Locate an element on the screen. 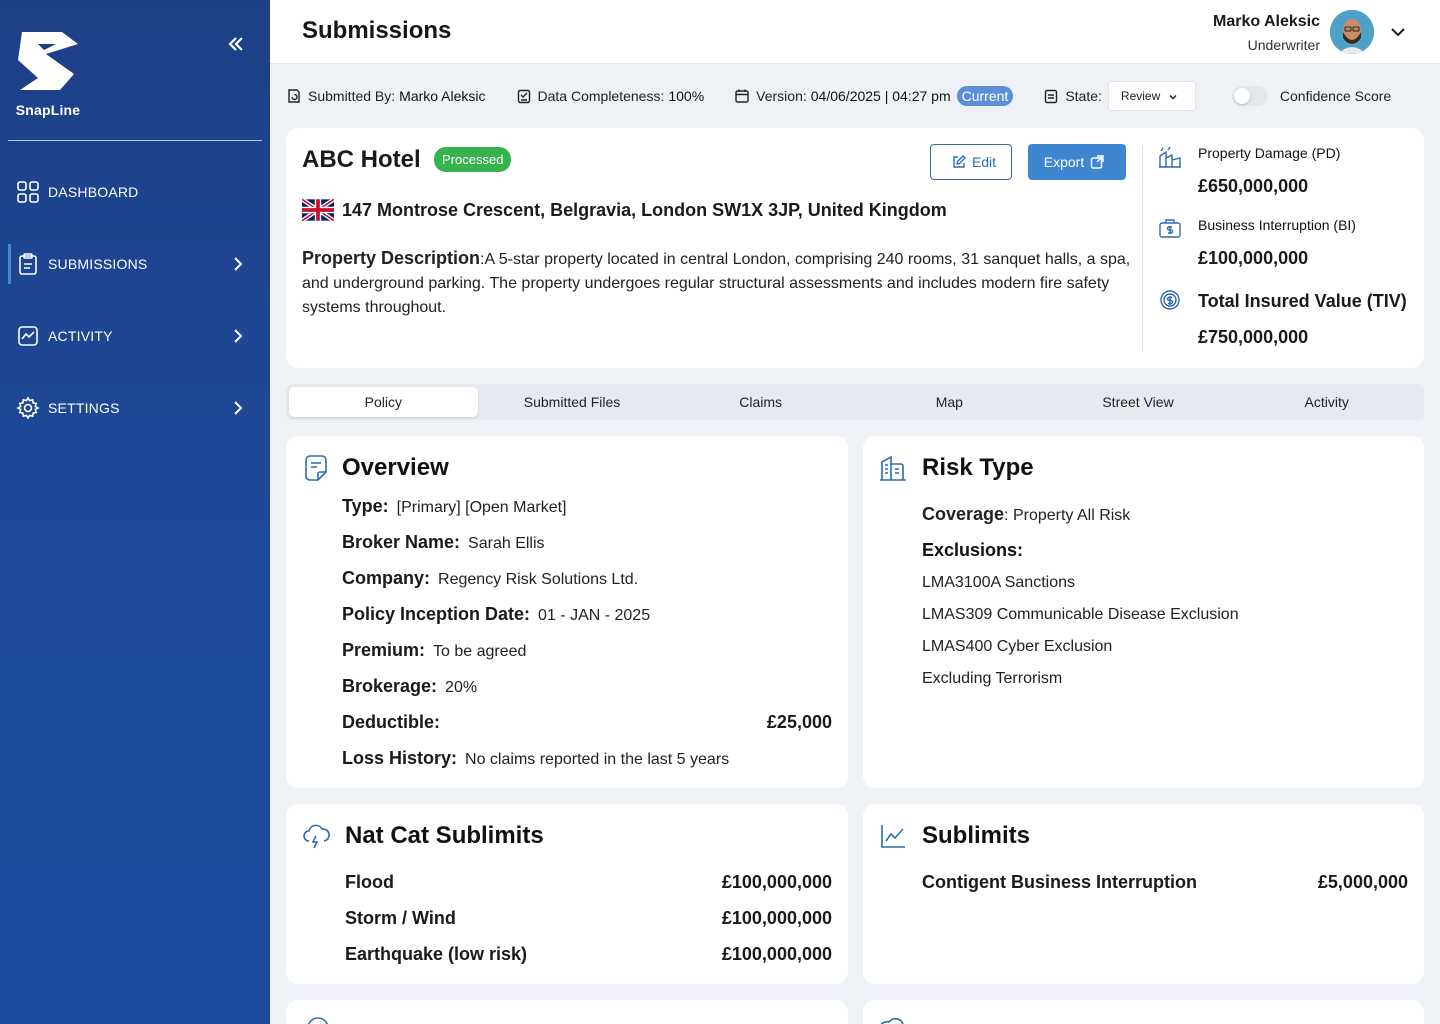 The image size is (1440, 1024). overview-field: Company: Regency Risk Solutions Ltd. is located at coordinates (490, 578).